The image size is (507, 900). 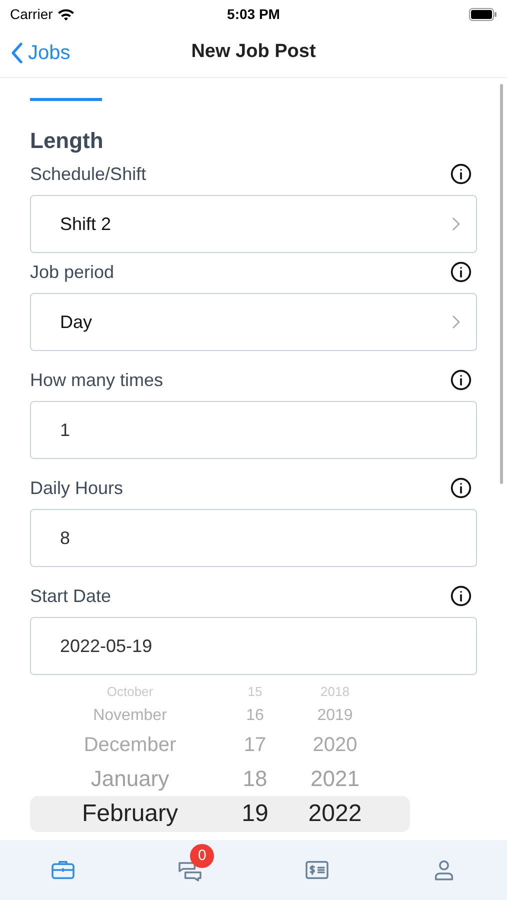 What do you see at coordinates (253, 322) in the screenshot?
I see `select-field: Day` at bounding box center [253, 322].